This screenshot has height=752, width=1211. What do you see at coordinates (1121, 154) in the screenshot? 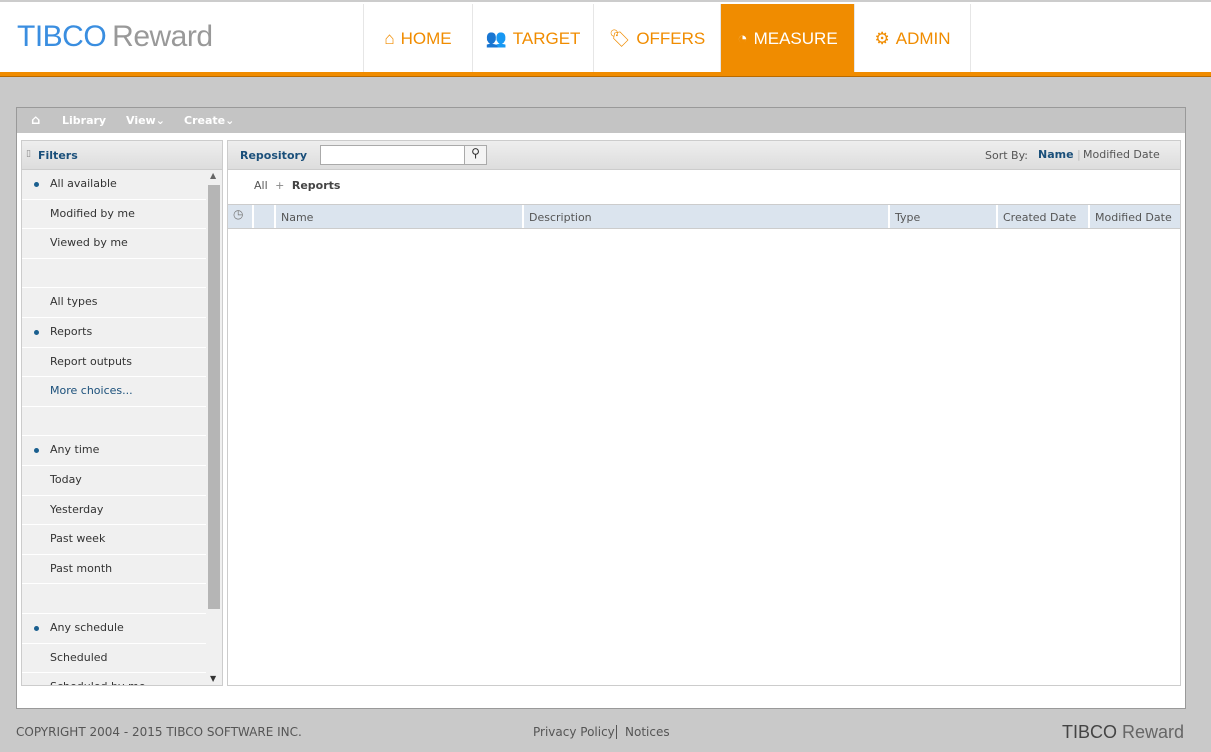
I see `sort-by-modified-date: Modified Date` at bounding box center [1121, 154].